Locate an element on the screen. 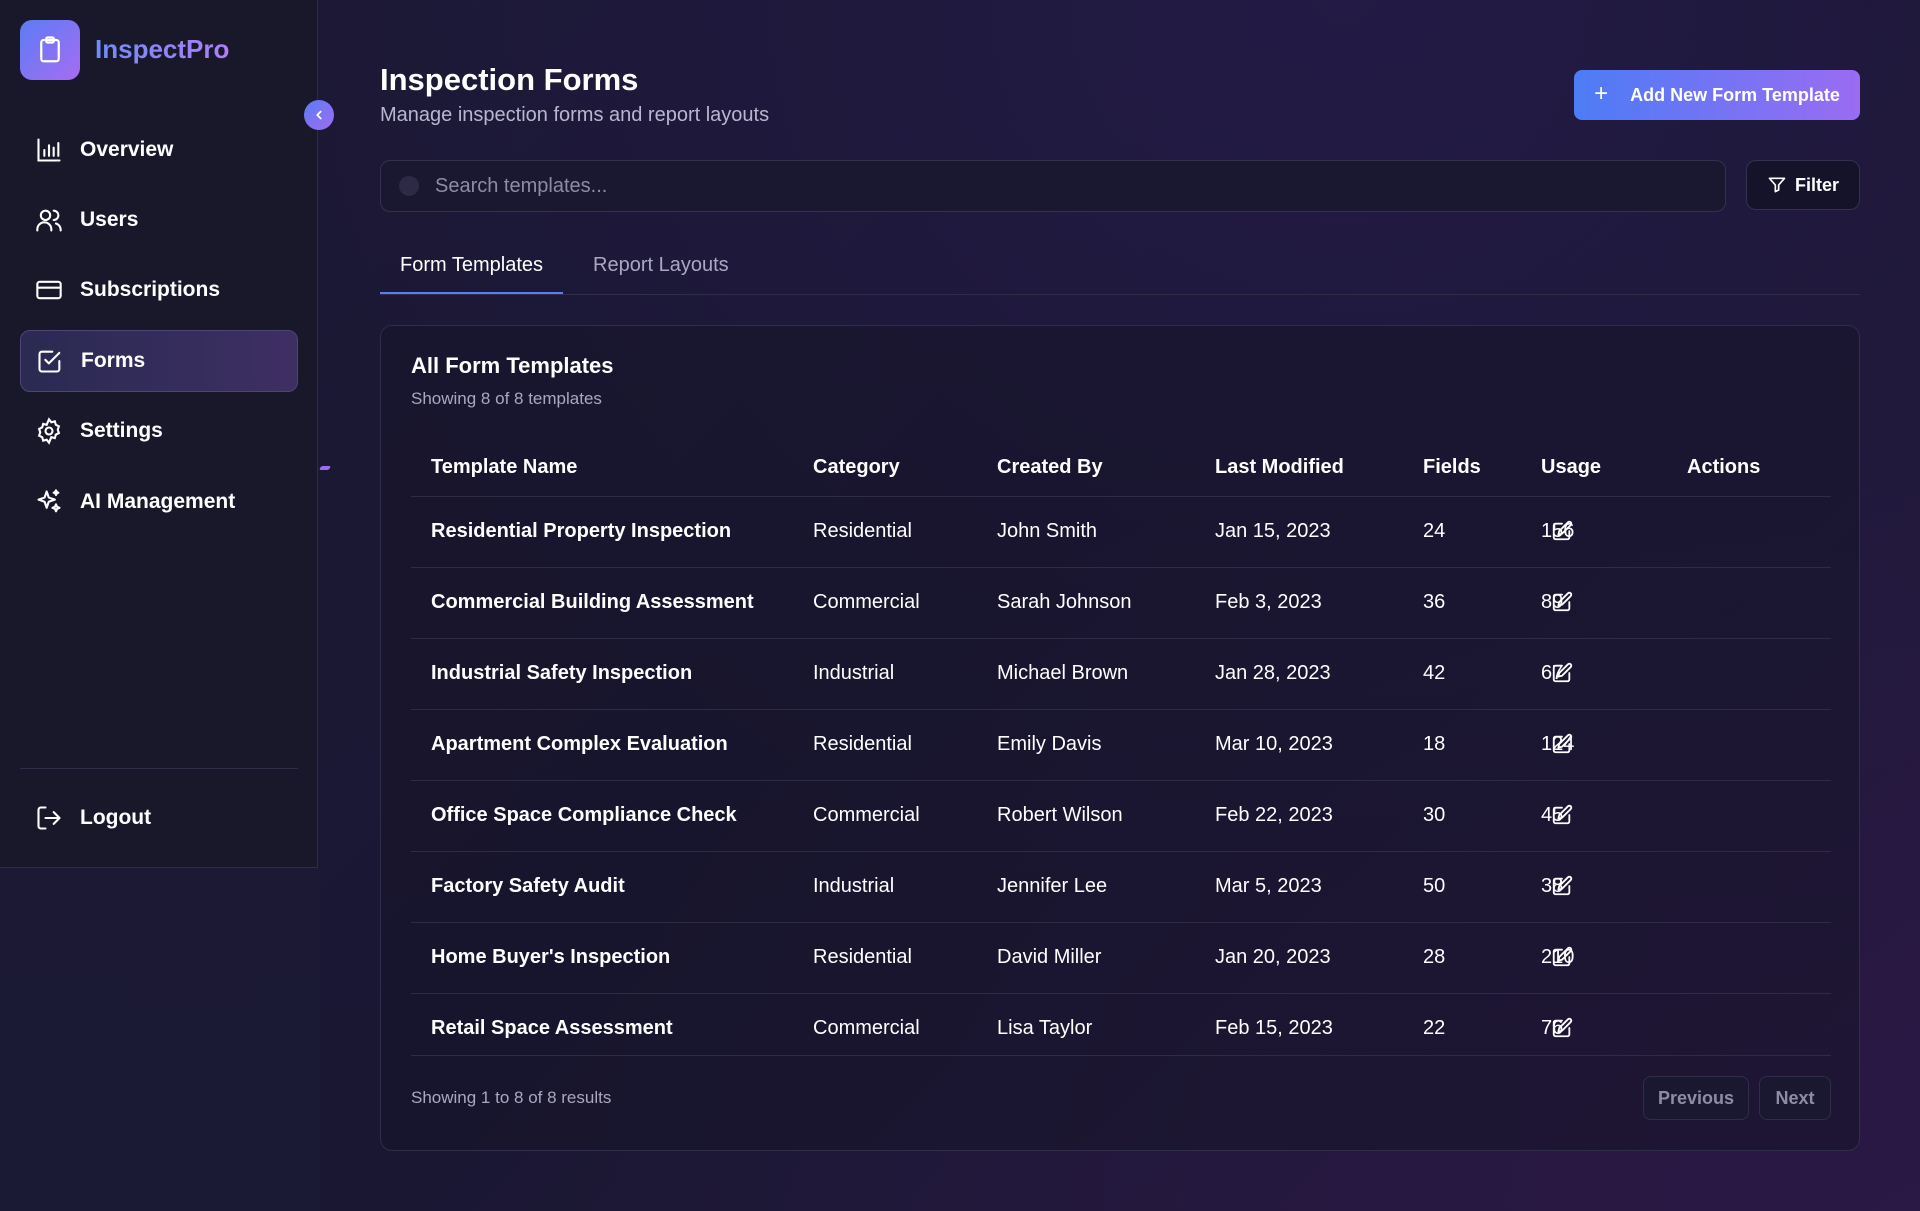  search-bar is located at coordinates (1053, 186).